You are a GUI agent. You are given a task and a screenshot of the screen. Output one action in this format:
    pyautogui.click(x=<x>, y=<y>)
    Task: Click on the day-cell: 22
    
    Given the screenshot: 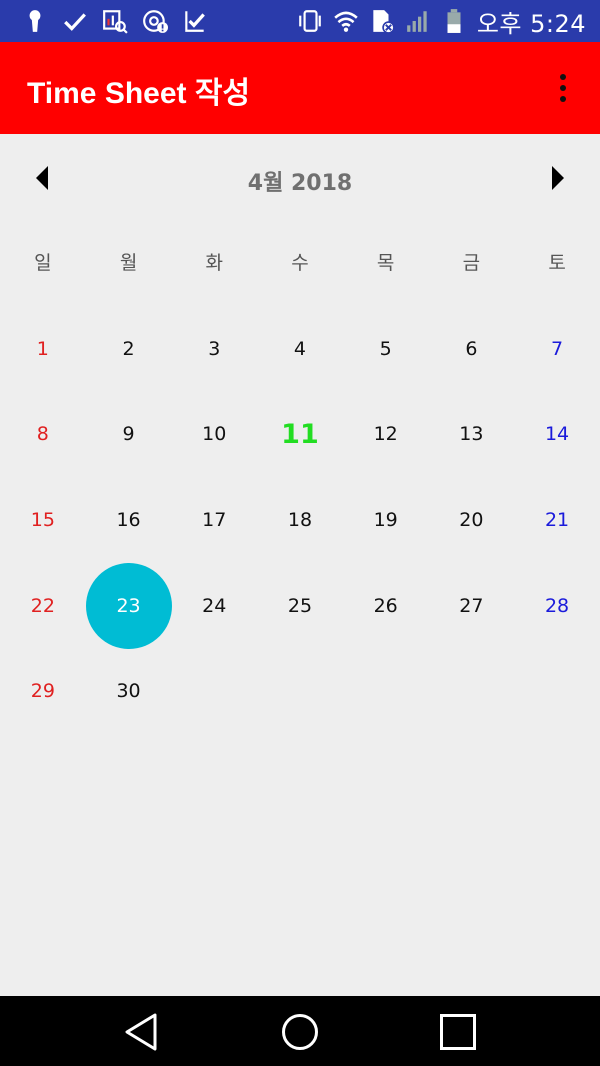 What is the action you would take?
    pyautogui.click(x=43, y=606)
    